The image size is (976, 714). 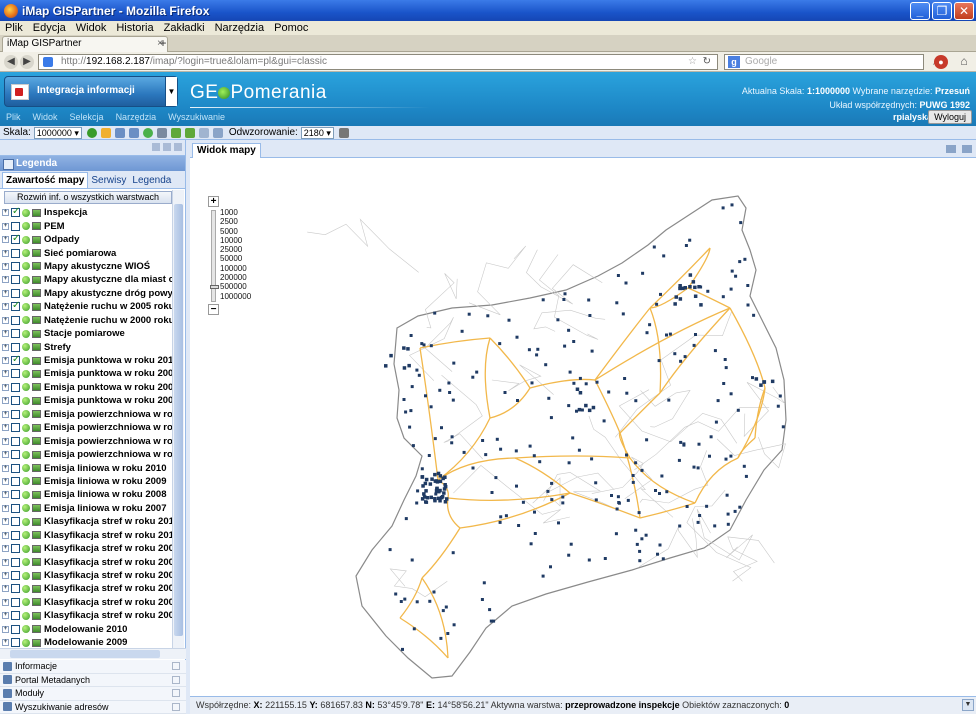 I want to click on layer-item: + Emisja punktowa w roku 2009, so click(x=86, y=373).